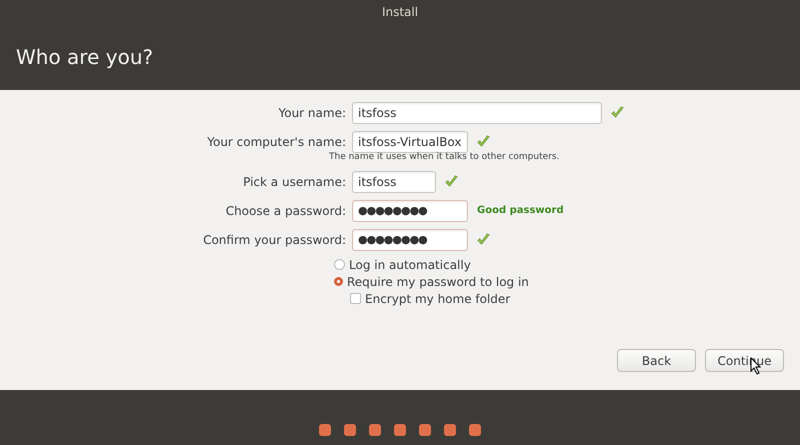  Describe the element at coordinates (294, 181) in the screenshot. I see `field-label: Pick a username:` at that location.